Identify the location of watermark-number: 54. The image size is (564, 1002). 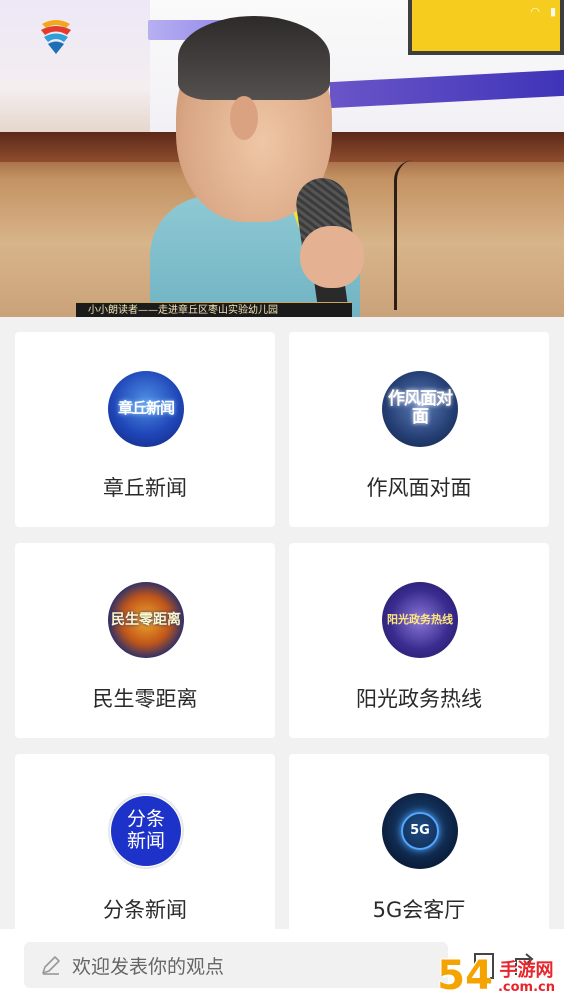
(465, 976).